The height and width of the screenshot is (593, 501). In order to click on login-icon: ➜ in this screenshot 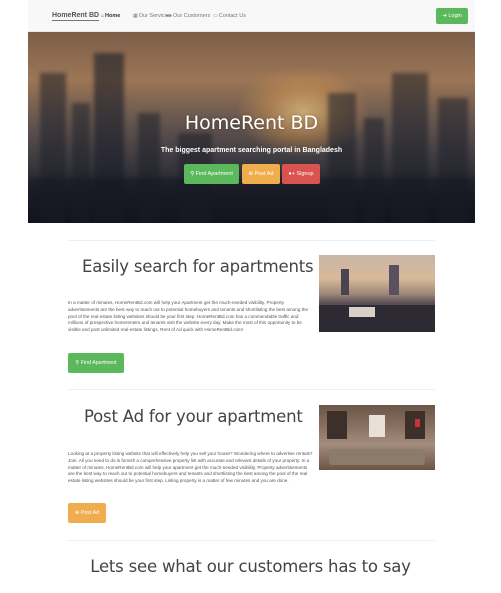, I will do `click(444, 16)`.